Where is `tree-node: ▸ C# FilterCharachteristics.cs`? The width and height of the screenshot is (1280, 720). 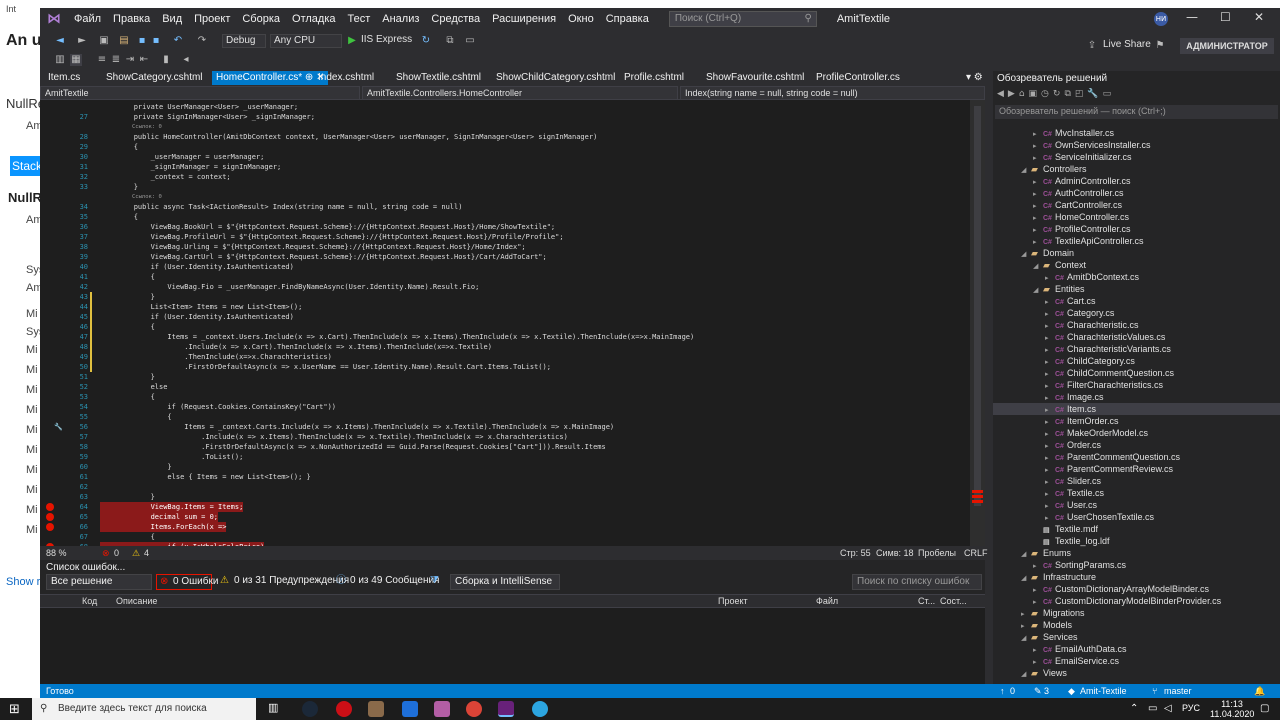 tree-node: ▸ C# FilterCharachteristics.cs is located at coordinates (1136, 385).